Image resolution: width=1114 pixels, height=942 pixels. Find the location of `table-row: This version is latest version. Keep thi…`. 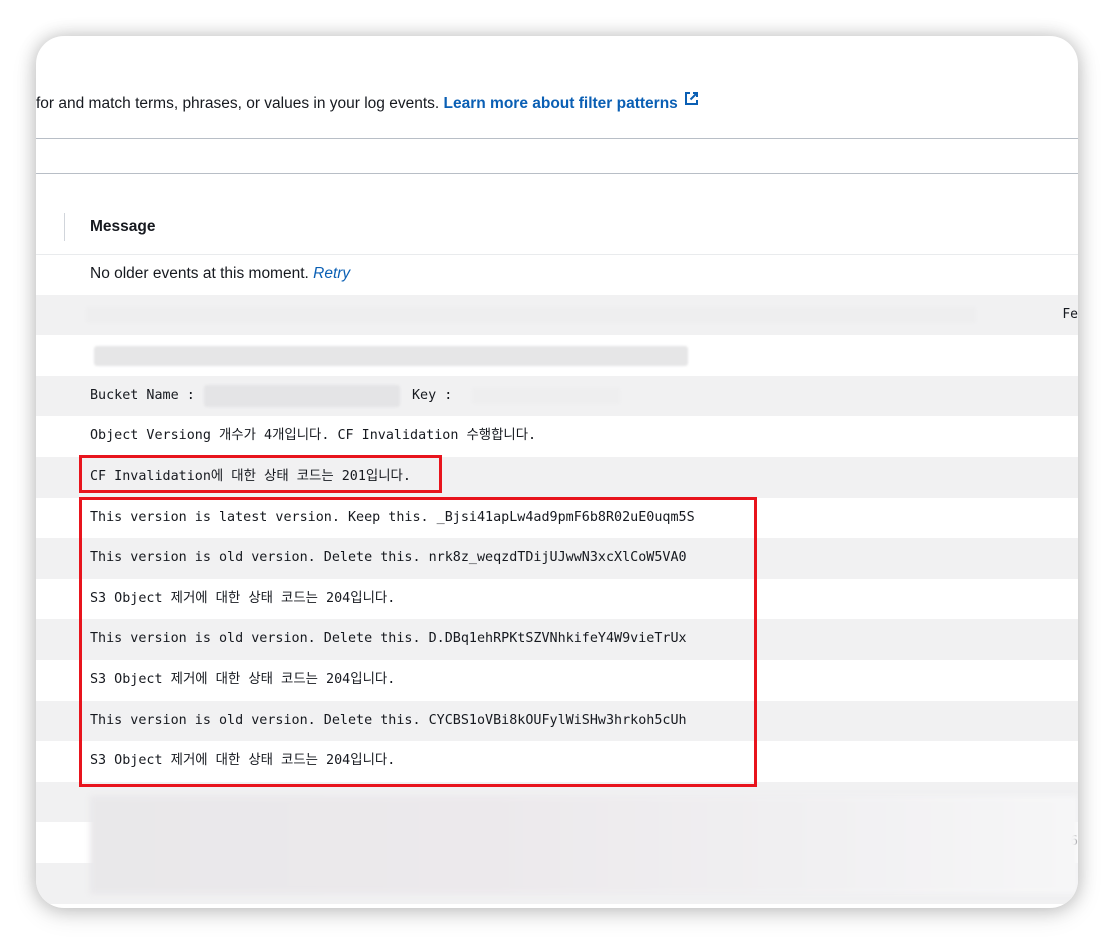

table-row: This version is latest version. Keep thi… is located at coordinates (557, 518).